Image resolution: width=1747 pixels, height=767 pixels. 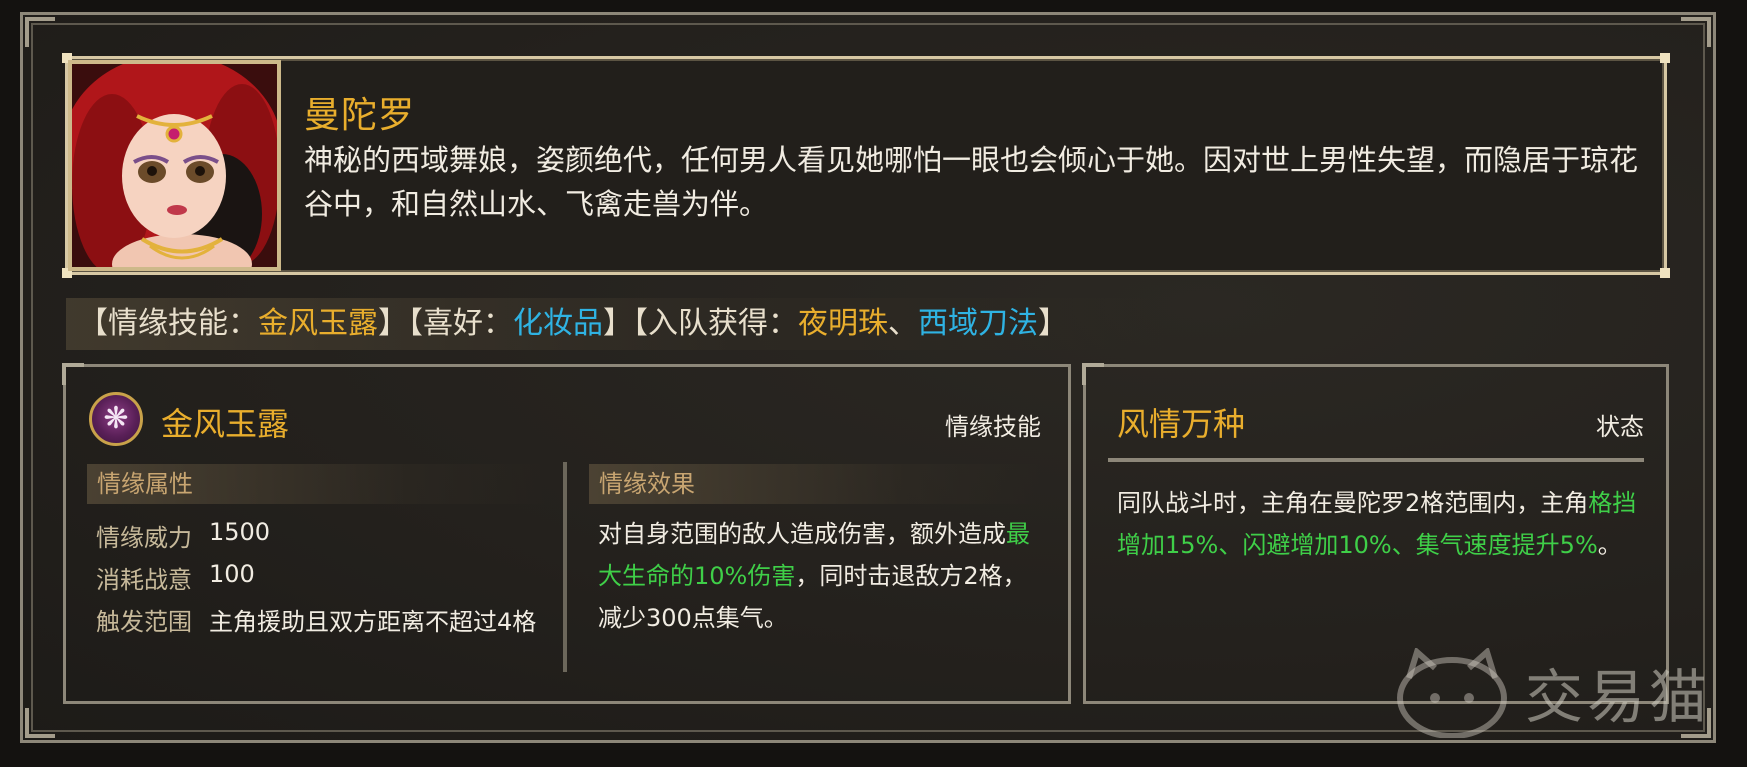 What do you see at coordinates (360, 115) in the screenshot?
I see `character-name: 曼陀罗` at bounding box center [360, 115].